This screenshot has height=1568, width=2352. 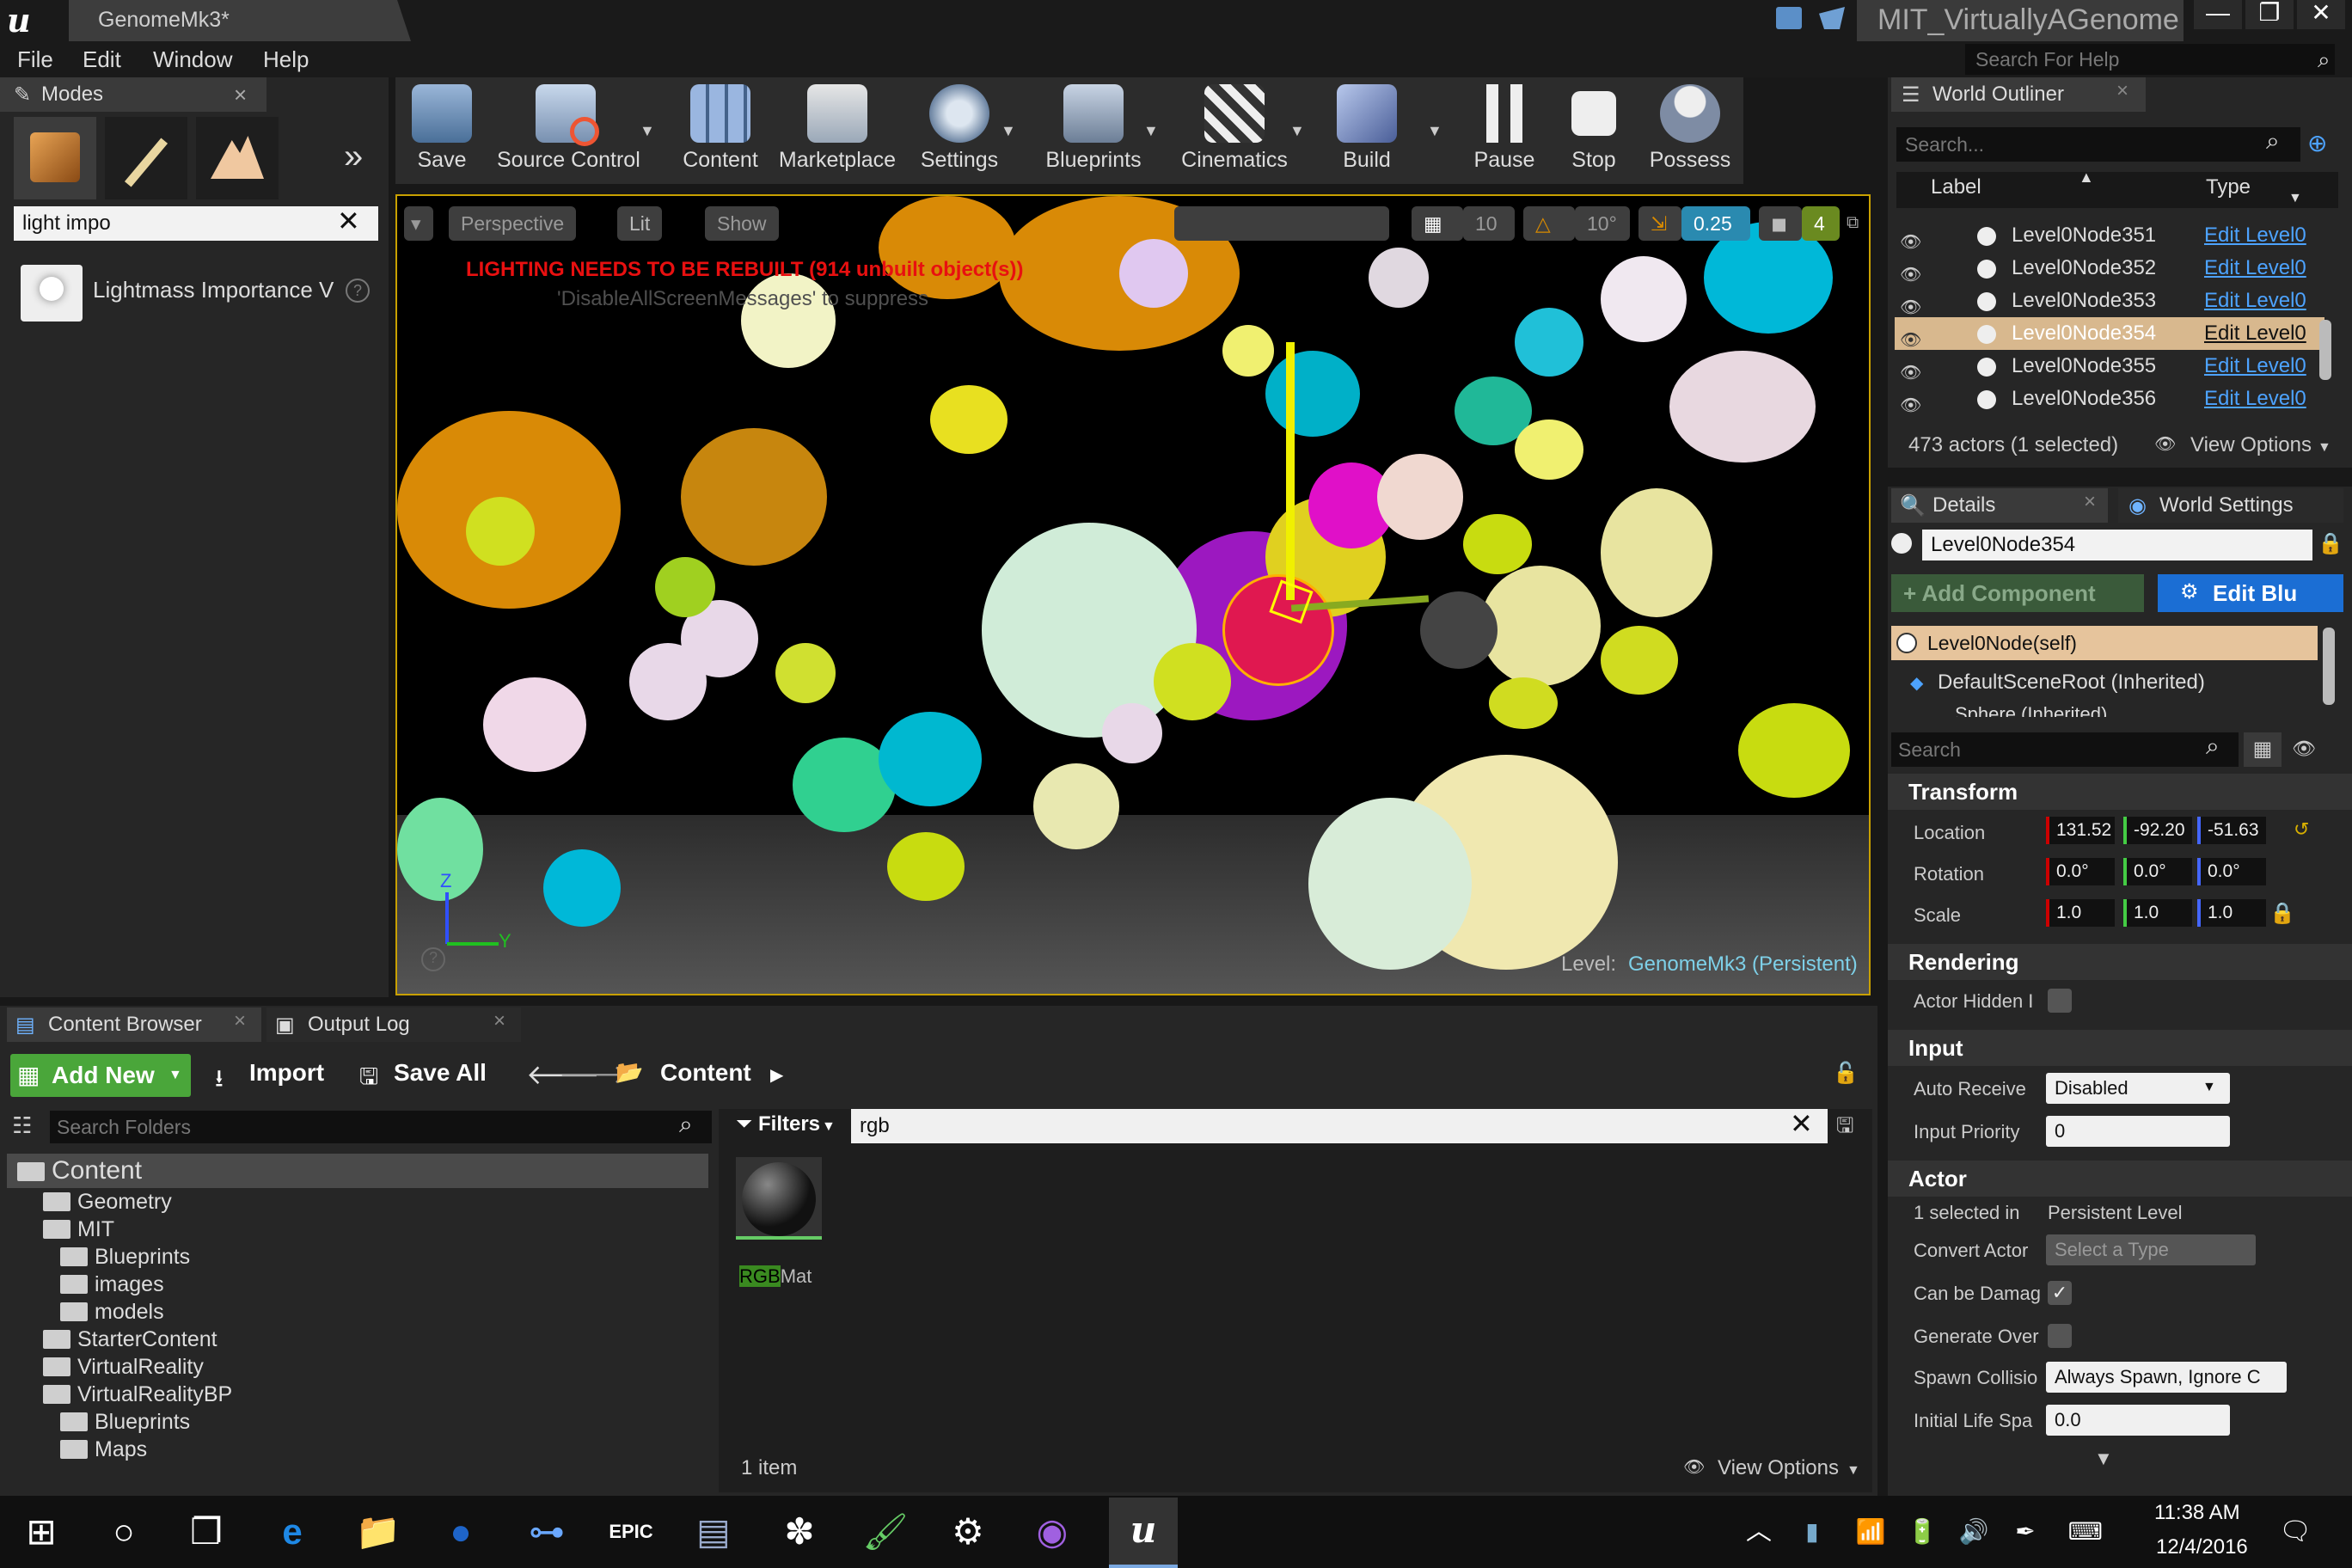 What do you see at coordinates (2109, 301) in the screenshot?
I see `outliner-row: 👁 Level0Node353 Edit Level0` at bounding box center [2109, 301].